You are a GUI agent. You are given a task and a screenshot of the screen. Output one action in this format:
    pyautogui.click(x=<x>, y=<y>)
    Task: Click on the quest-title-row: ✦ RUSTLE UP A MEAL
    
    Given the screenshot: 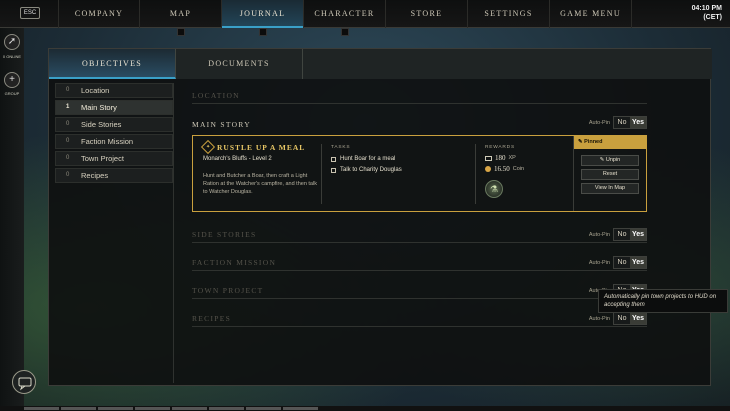 What is the action you would take?
    pyautogui.click(x=253, y=147)
    